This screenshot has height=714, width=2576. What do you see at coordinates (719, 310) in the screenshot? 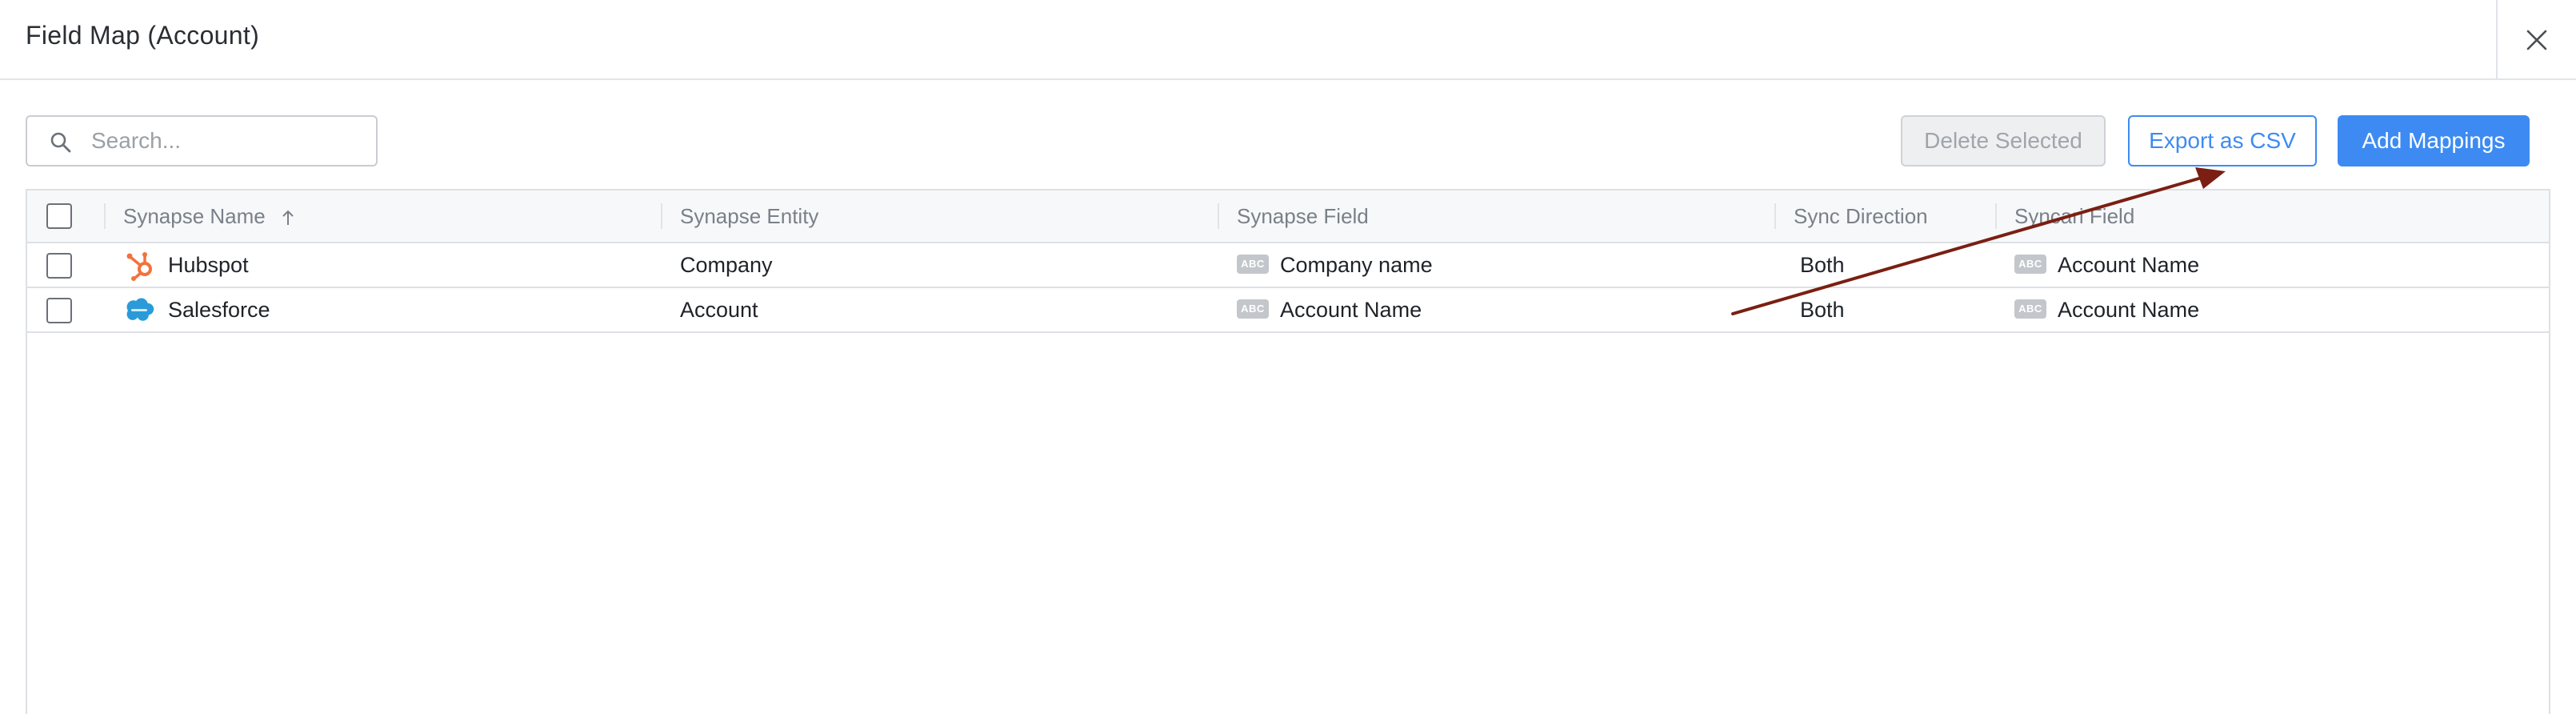
I see `synapse-entity-cell: Account` at bounding box center [719, 310].